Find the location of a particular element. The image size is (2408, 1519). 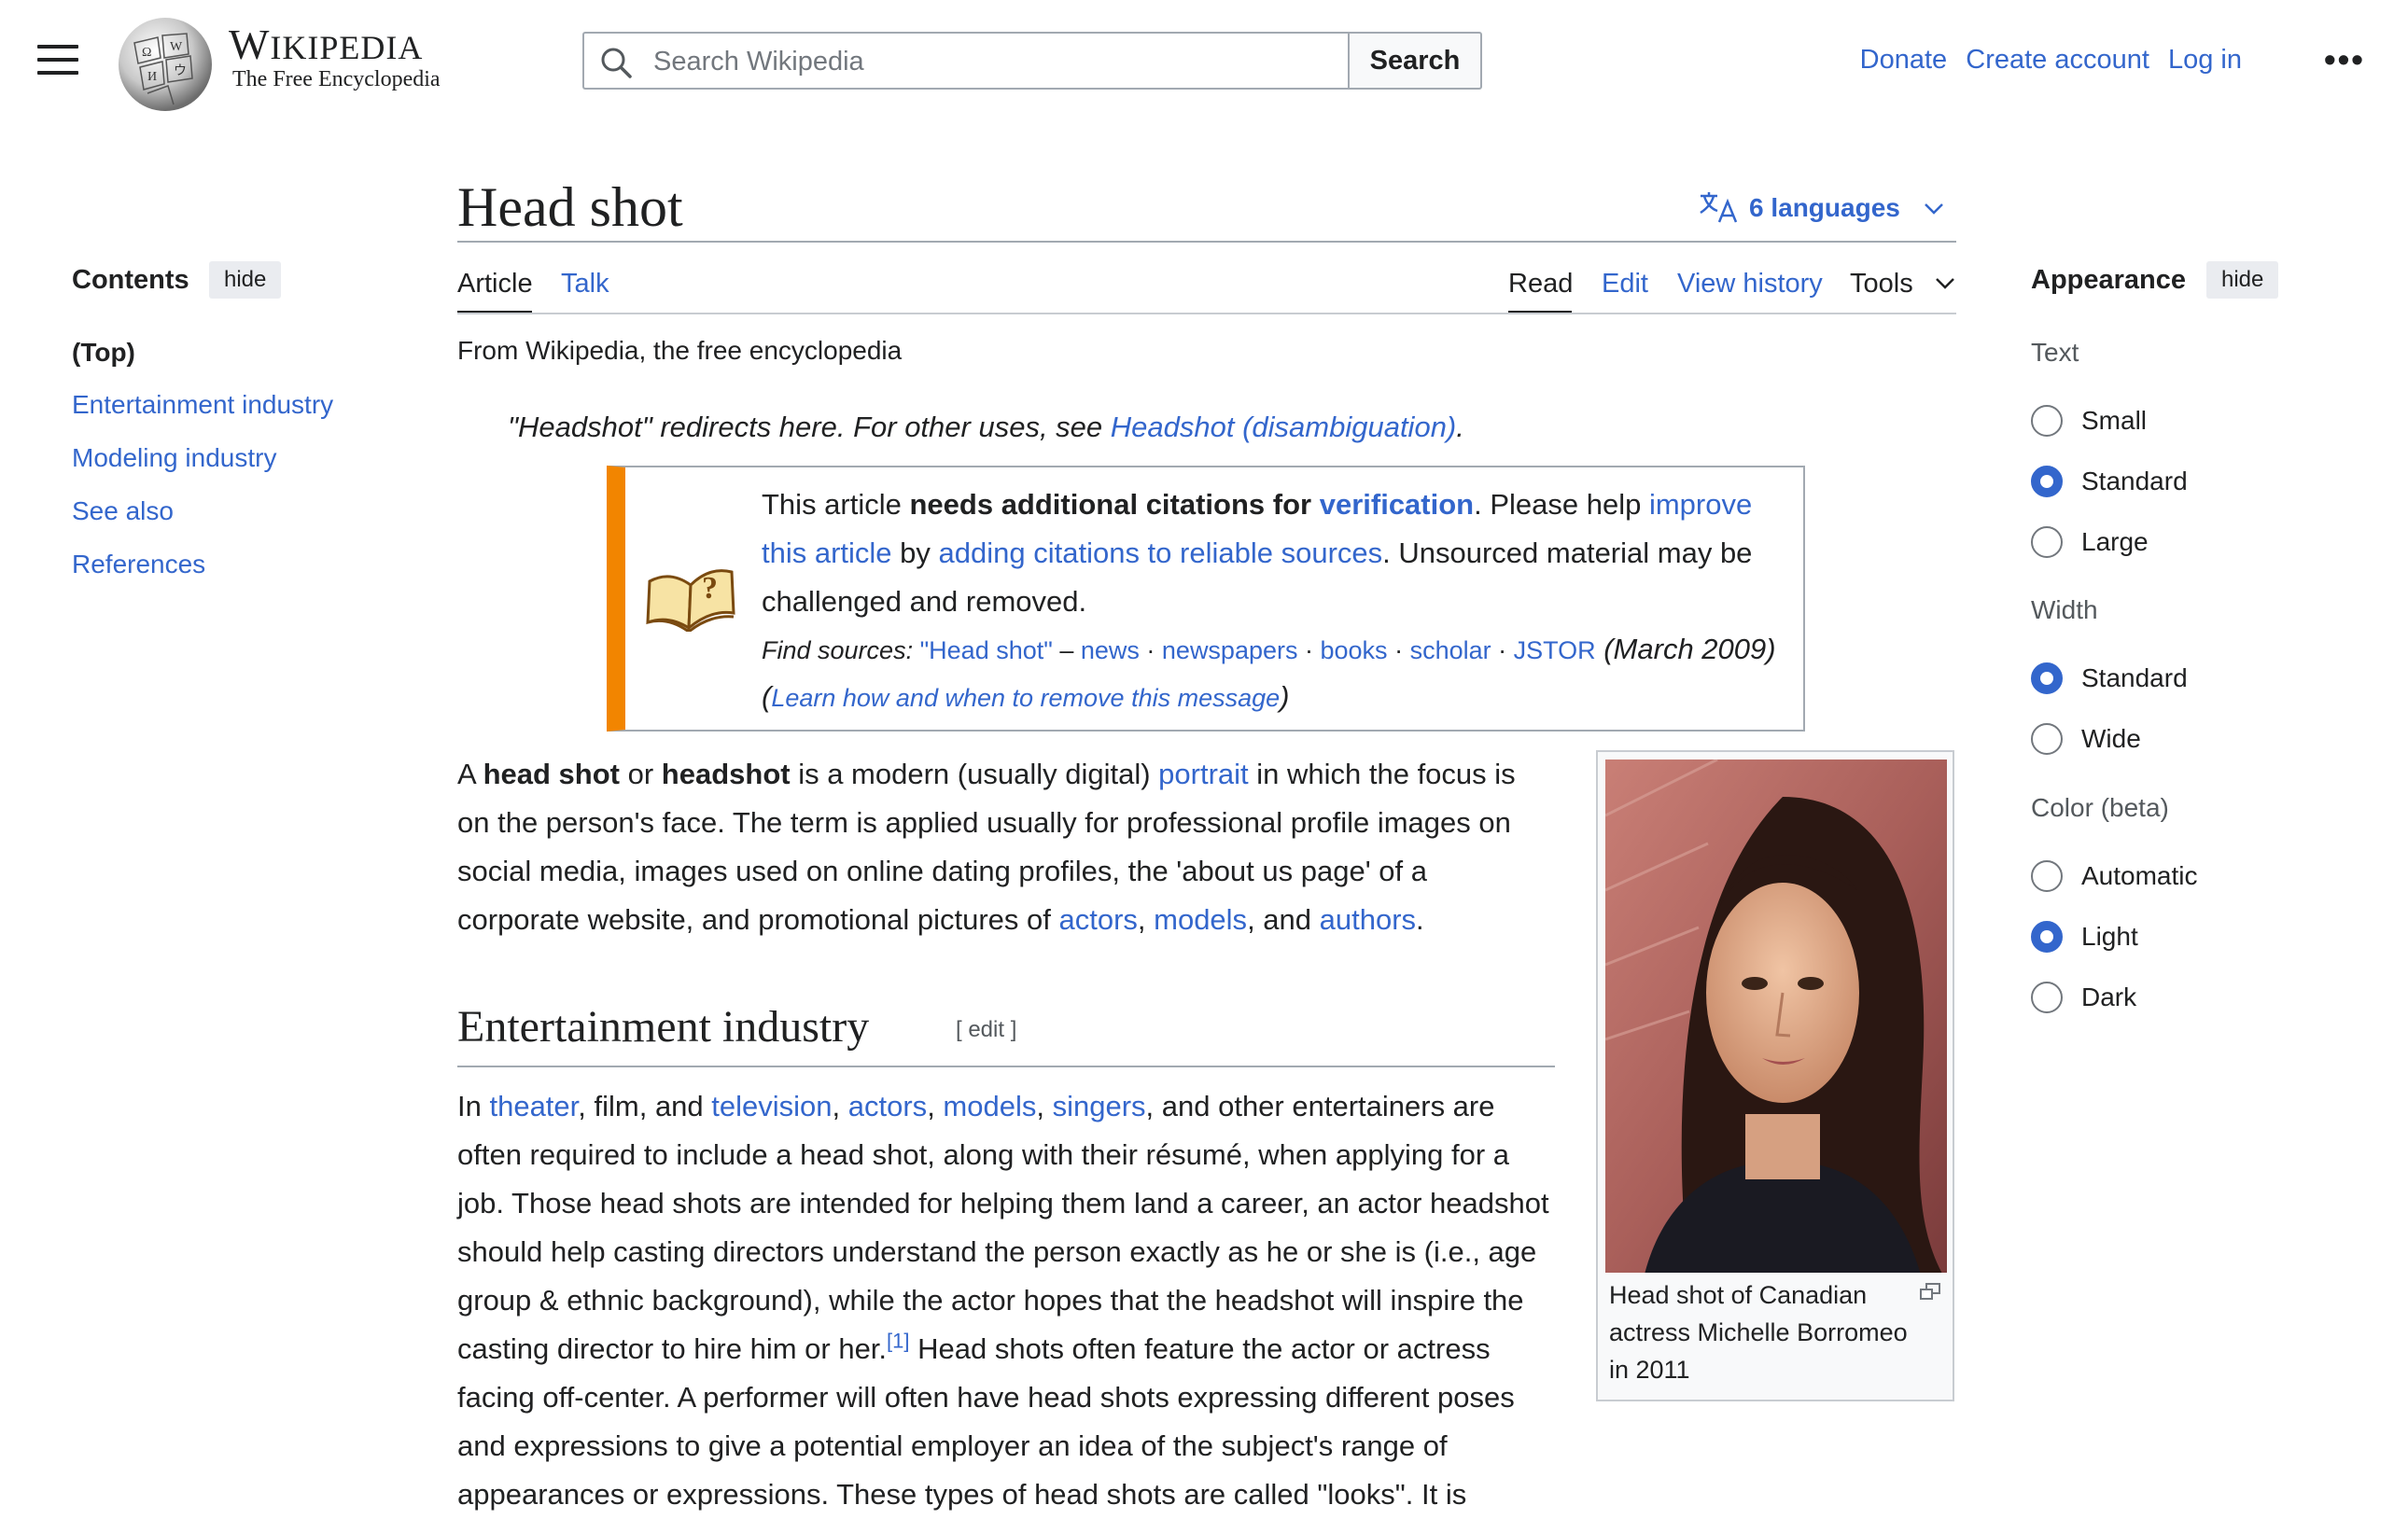

tools-label: Tools is located at coordinates (1881, 284).